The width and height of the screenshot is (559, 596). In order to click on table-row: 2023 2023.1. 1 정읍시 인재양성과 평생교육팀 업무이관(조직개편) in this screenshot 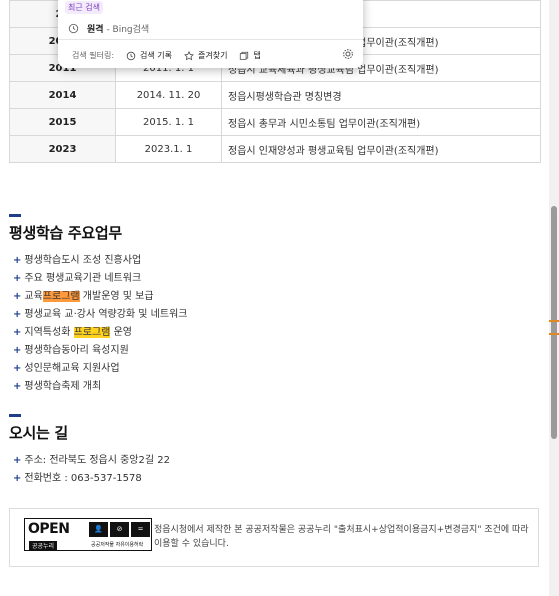, I will do `click(275, 149)`.